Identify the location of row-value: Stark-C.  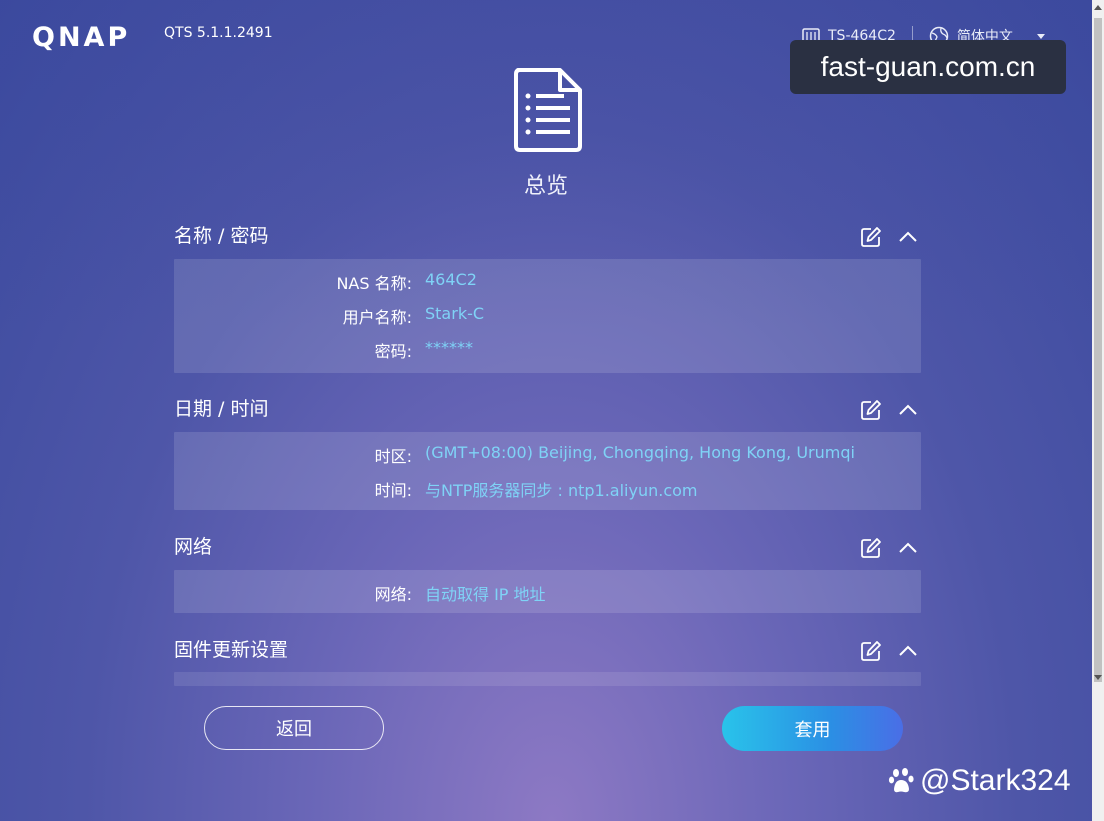
(455, 313).